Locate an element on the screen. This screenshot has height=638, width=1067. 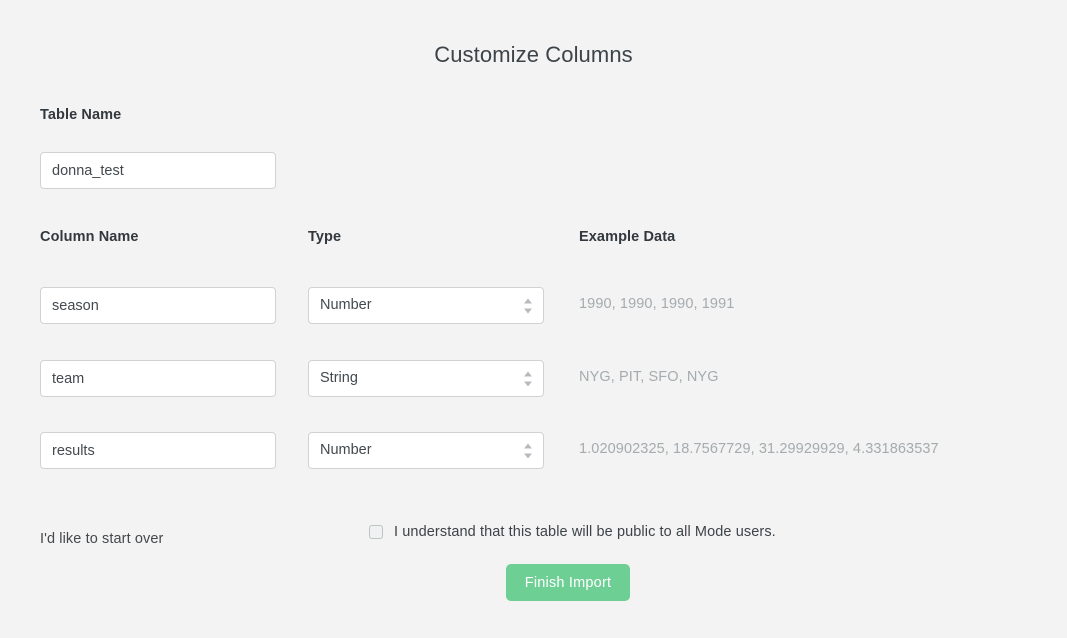
column-type-select-wrapper-1: NumberString is located at coordinates (426, 305).